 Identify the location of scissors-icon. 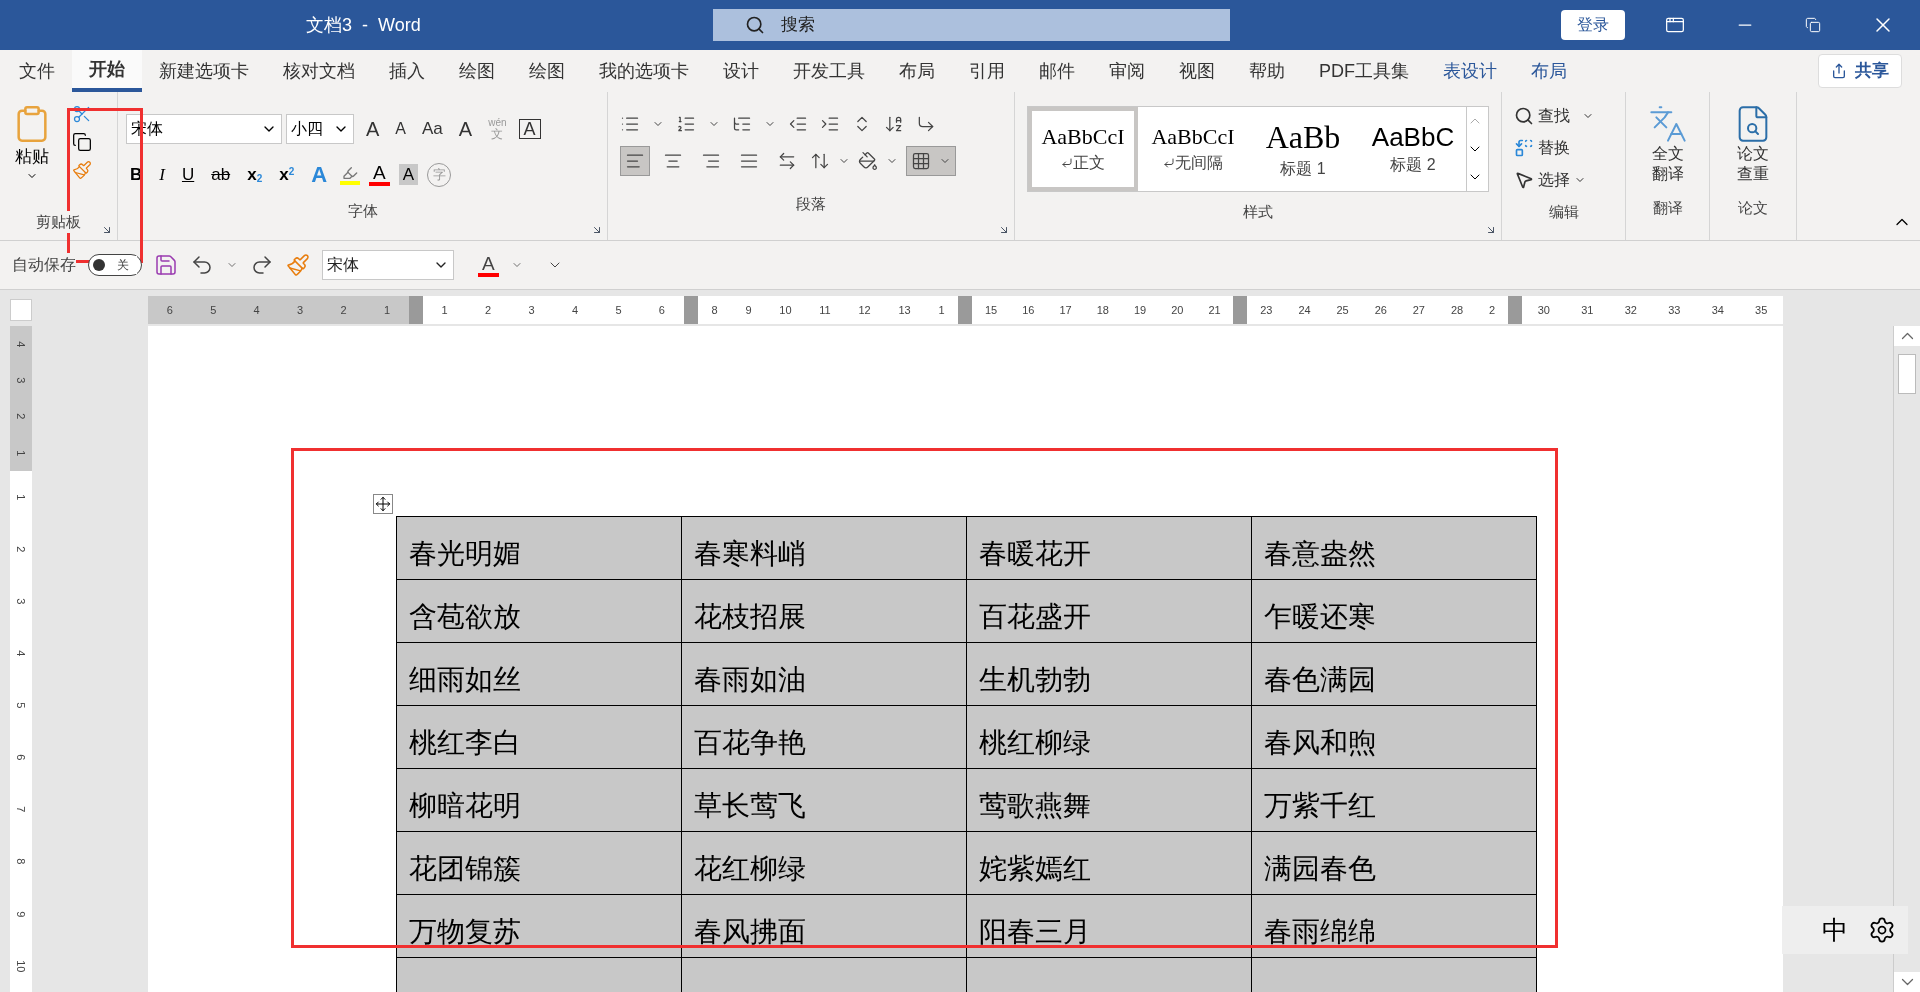
(82, 114).